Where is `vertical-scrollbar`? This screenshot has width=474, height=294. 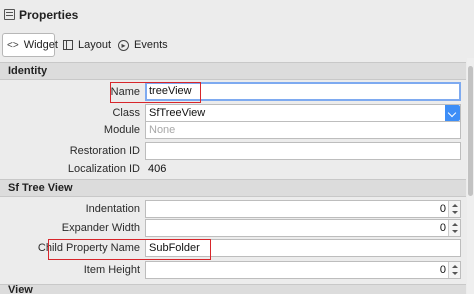
vertical-scrollbar is located at coordinates (470, 176).